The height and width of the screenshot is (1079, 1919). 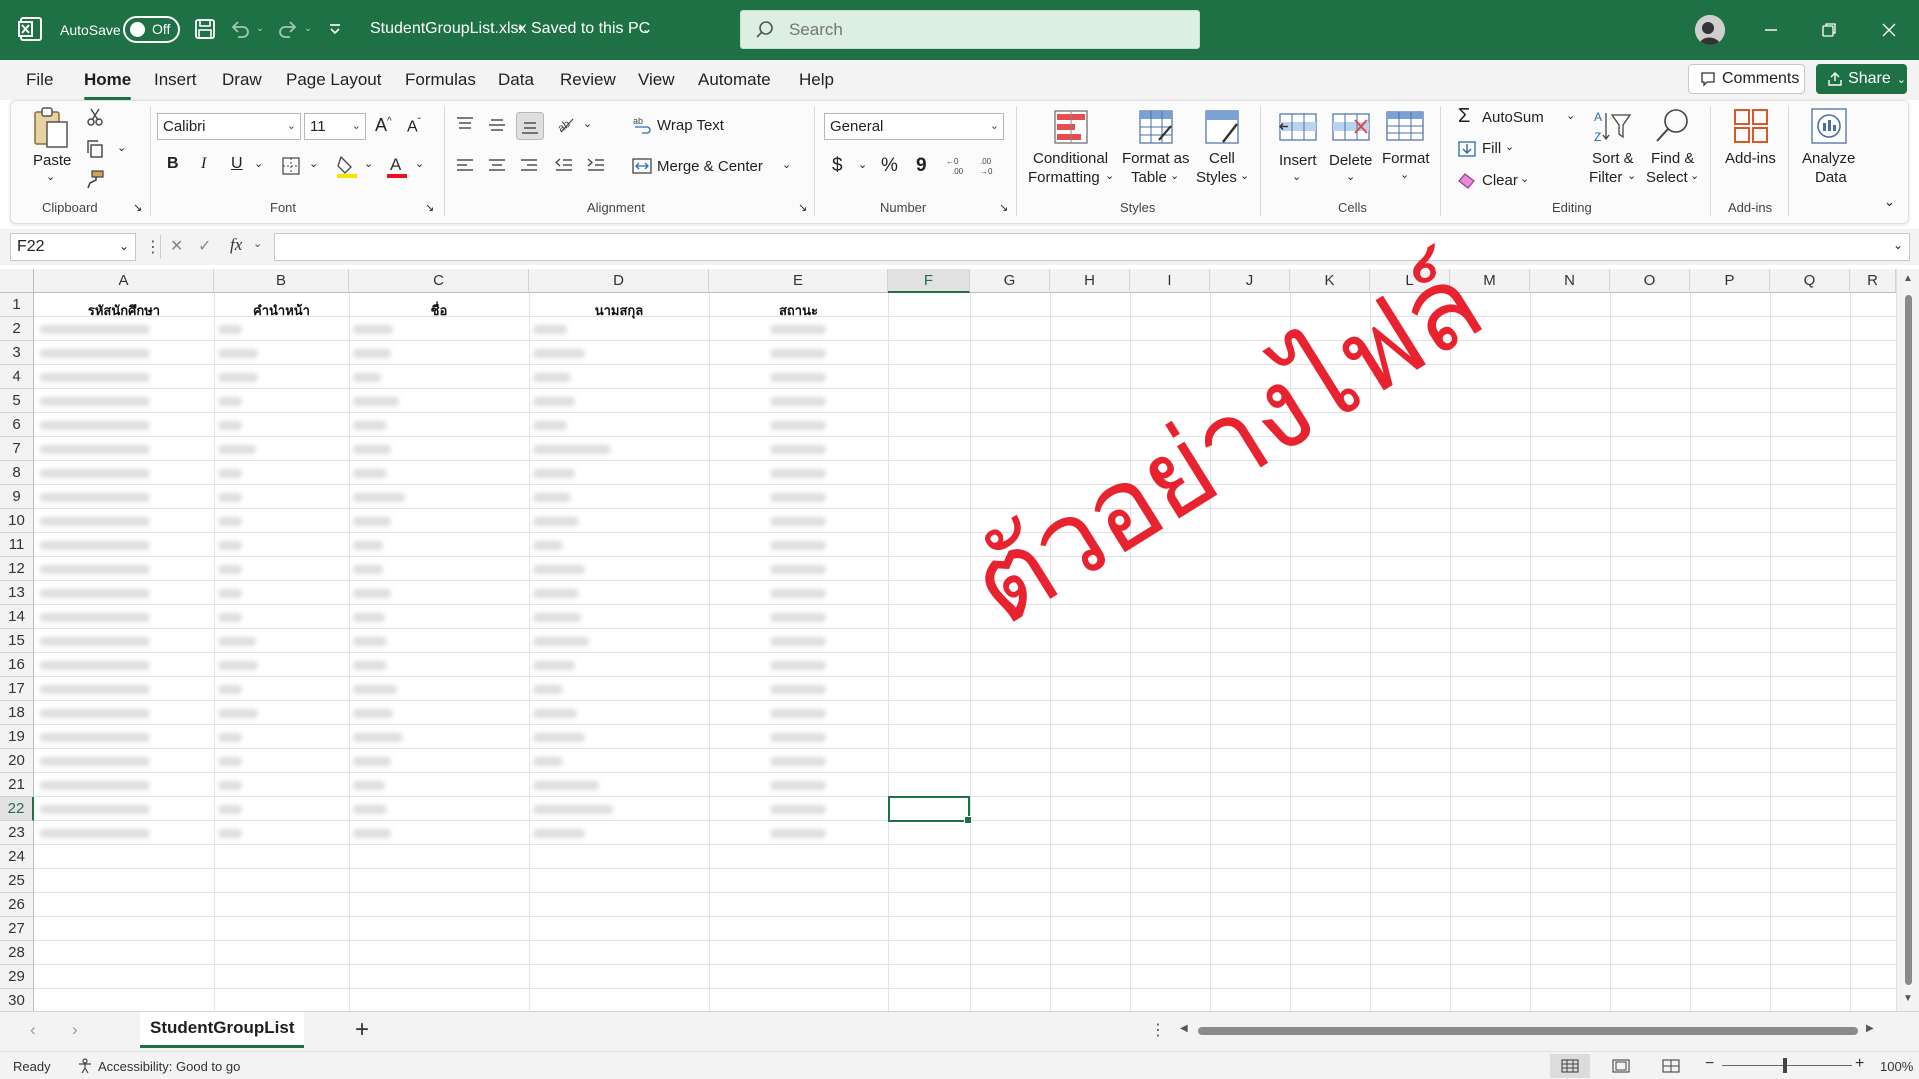 I want to click on row-header-21: 21, so click(x=17, y=785).